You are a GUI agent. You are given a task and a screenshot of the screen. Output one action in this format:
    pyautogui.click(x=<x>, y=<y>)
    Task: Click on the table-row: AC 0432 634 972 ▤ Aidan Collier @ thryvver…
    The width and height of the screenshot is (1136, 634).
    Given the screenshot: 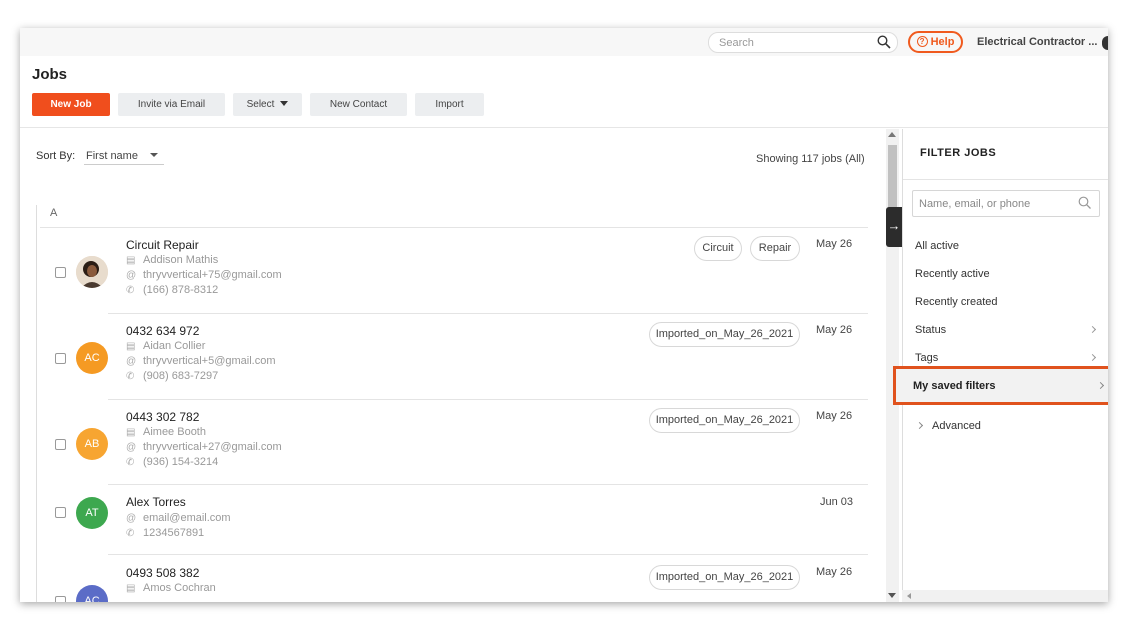 What is the action you would take?
    pyautogui.click(x=454, y=357)
    